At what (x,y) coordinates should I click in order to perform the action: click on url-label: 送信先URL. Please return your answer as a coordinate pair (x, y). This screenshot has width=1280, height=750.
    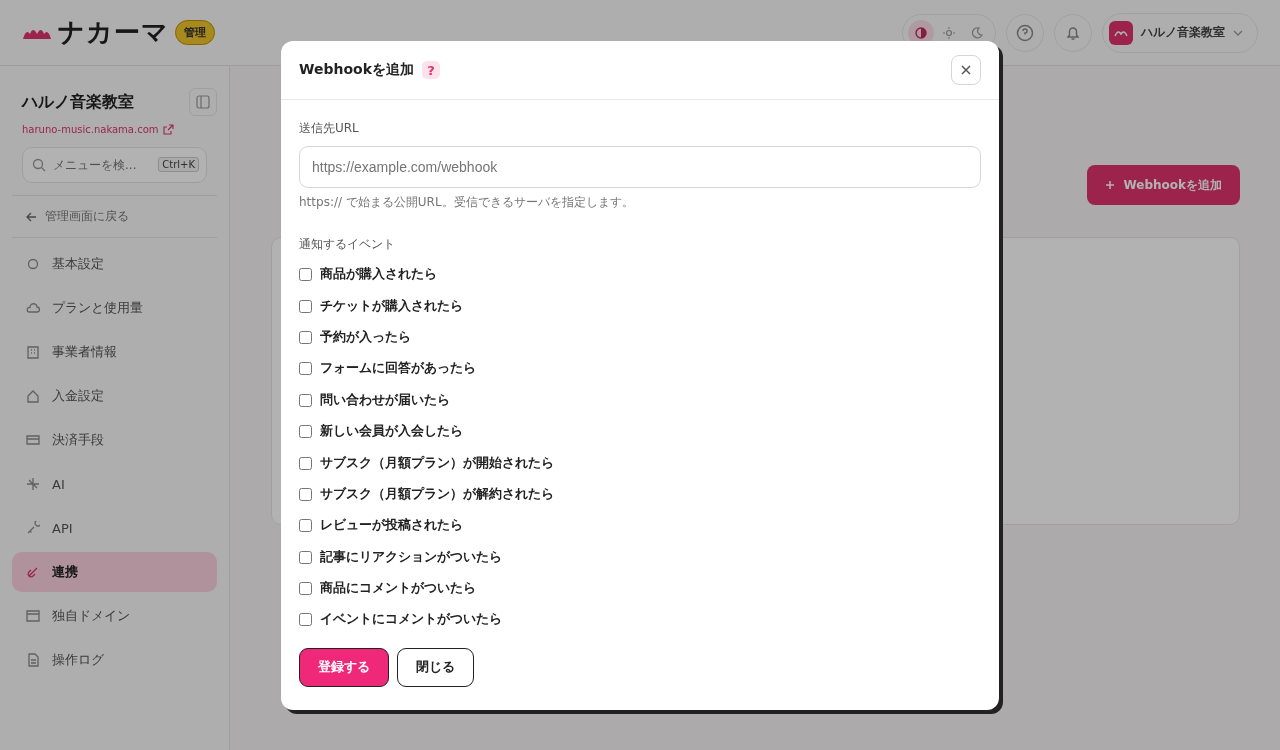
    Looking at the image, I should click on (329, 128).